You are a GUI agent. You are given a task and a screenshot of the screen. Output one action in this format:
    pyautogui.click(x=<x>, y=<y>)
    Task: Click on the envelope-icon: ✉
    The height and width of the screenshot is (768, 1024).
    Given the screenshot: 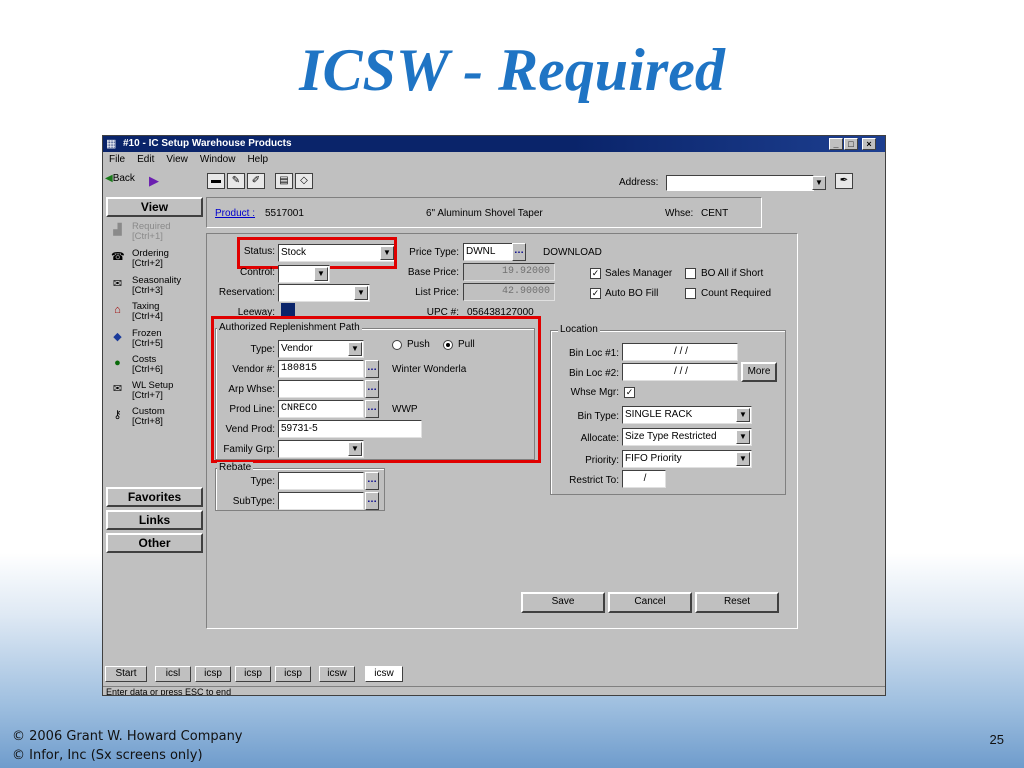 What is the action you would take?
    pyautogui.click(x=117, y=284)
    